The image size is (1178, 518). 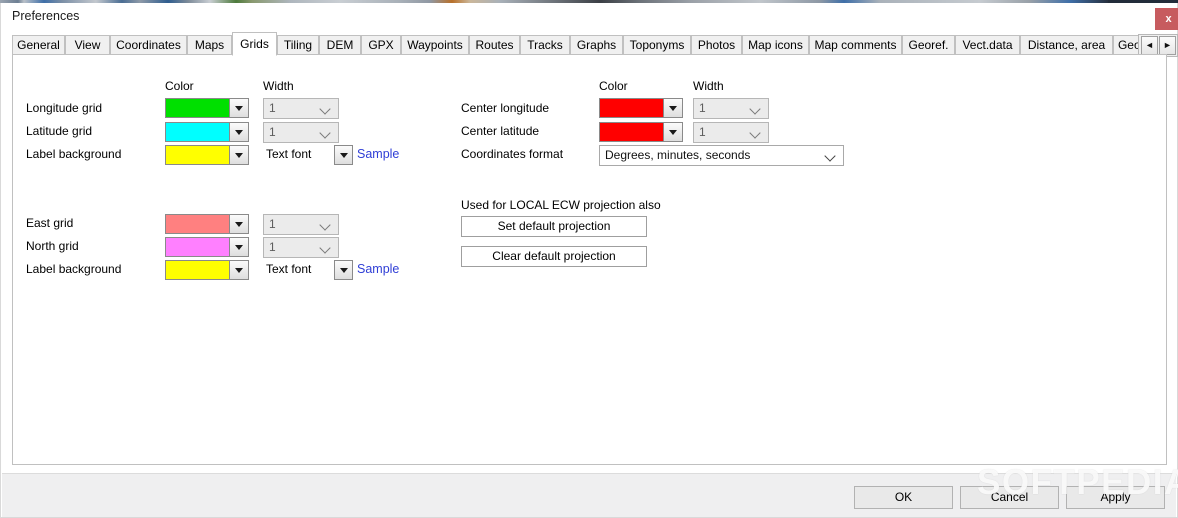 What do you see at coordinates (179, 86) in the screenshot?
I see `left-color-column-header: Color` at bounding box center [179, 86].